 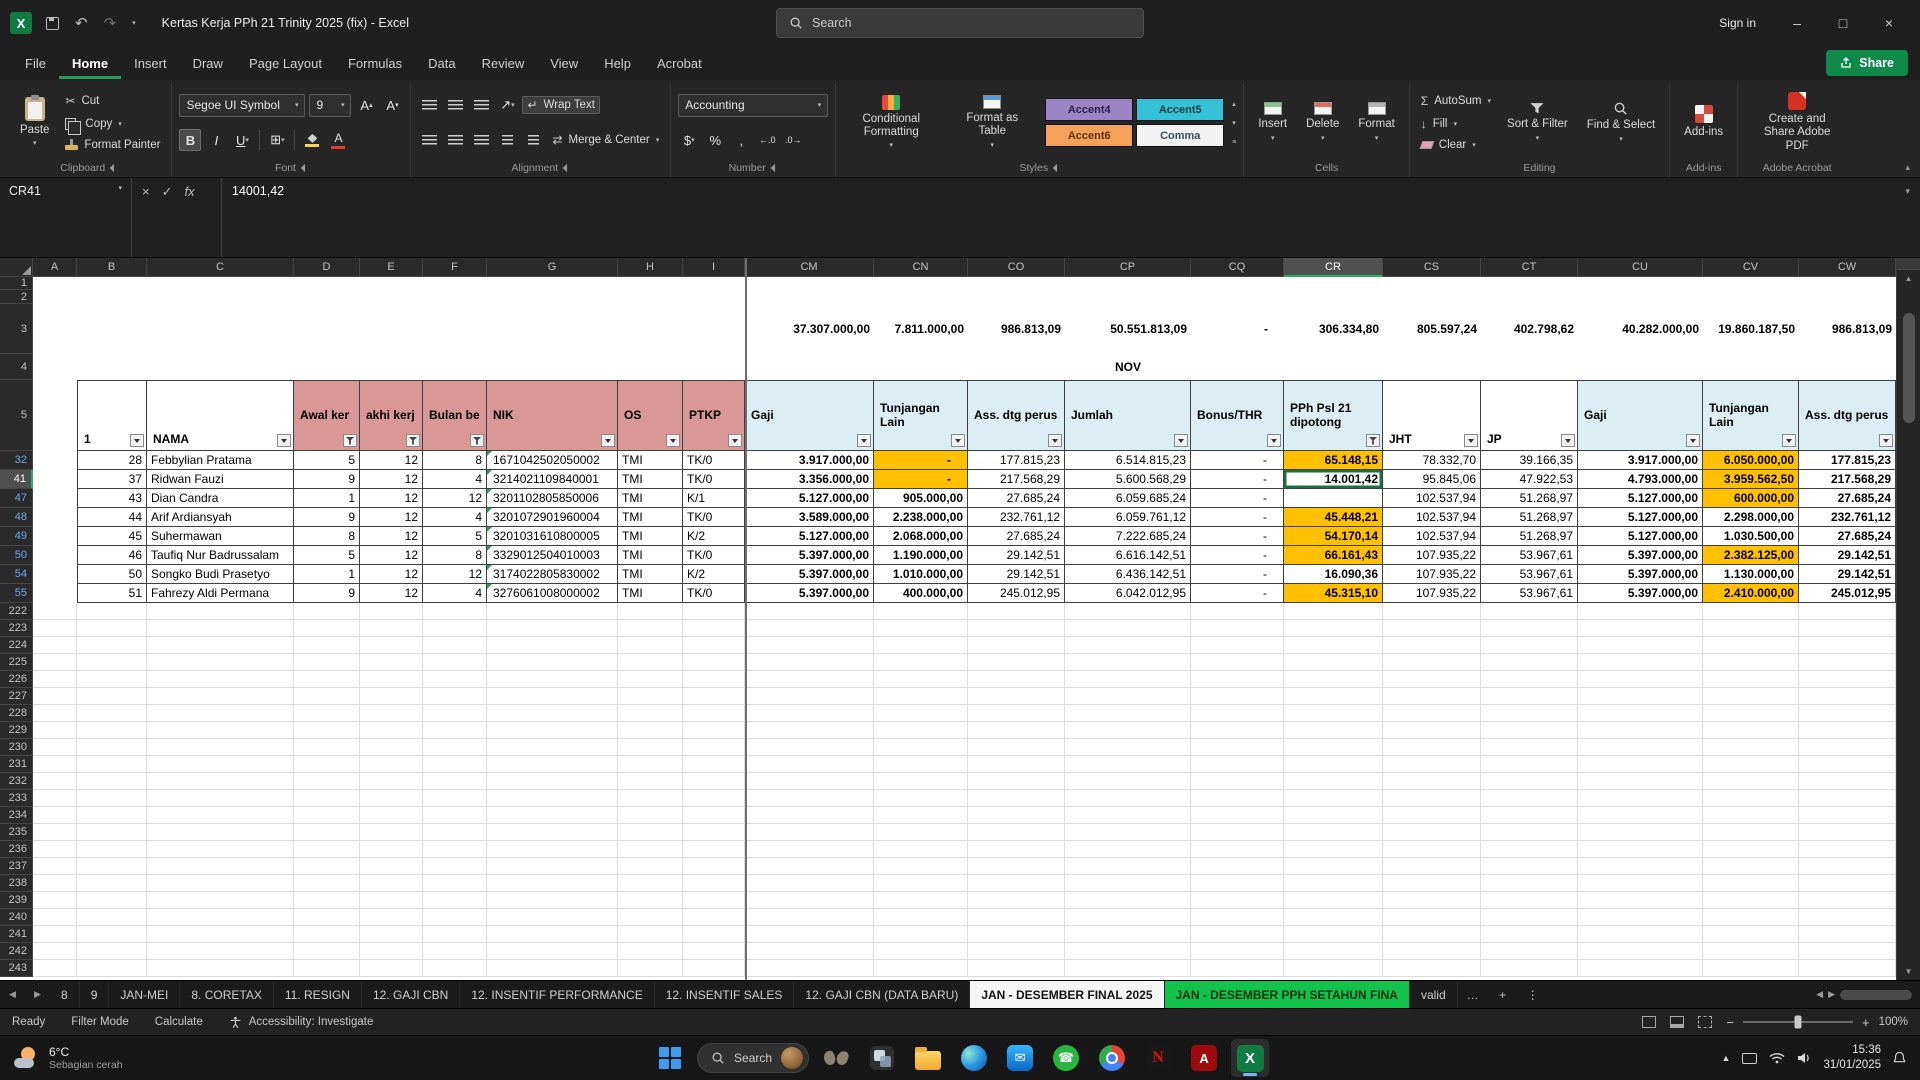 I want to click on align-middle-button, so click(x=455, y=105).